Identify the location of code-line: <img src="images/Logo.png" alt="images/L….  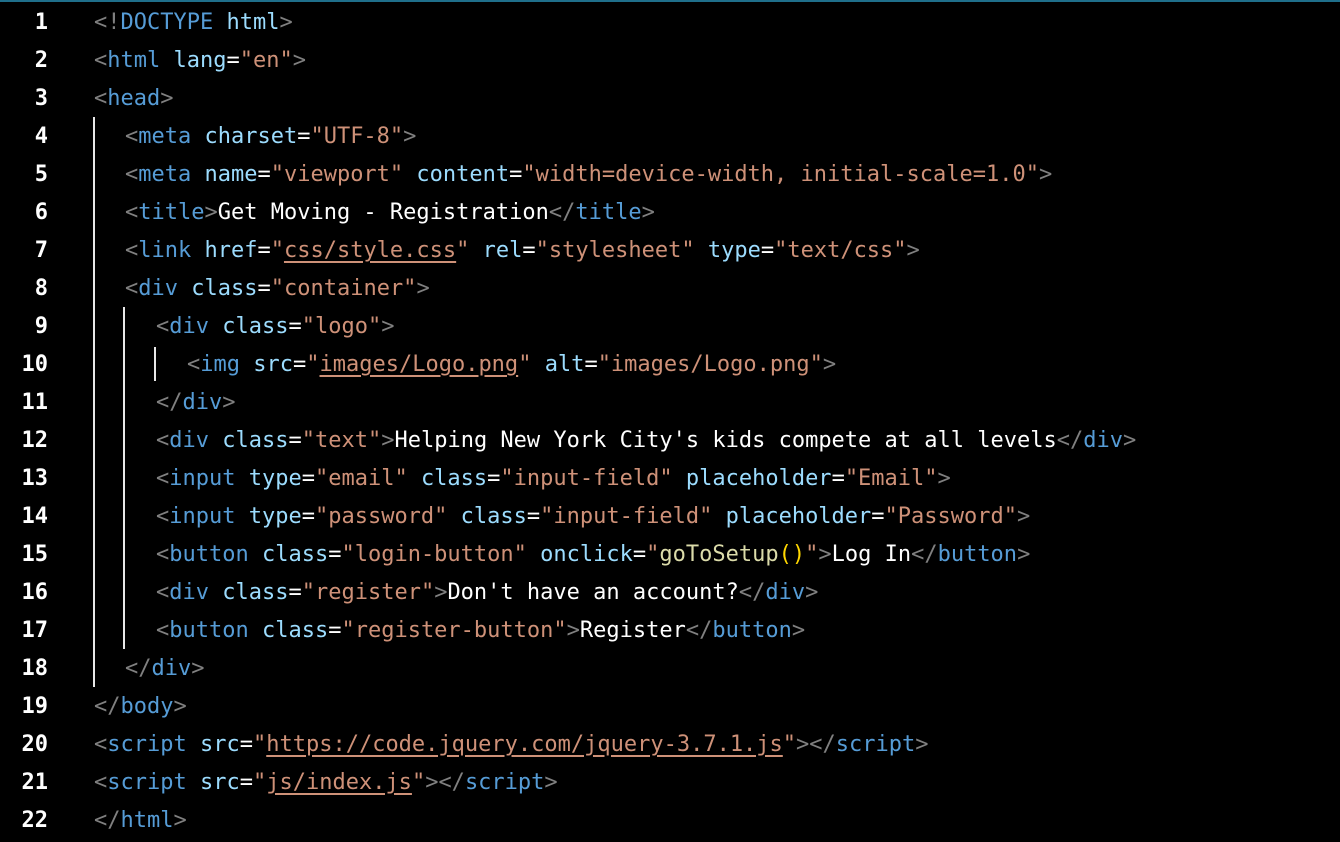
(511, 365).